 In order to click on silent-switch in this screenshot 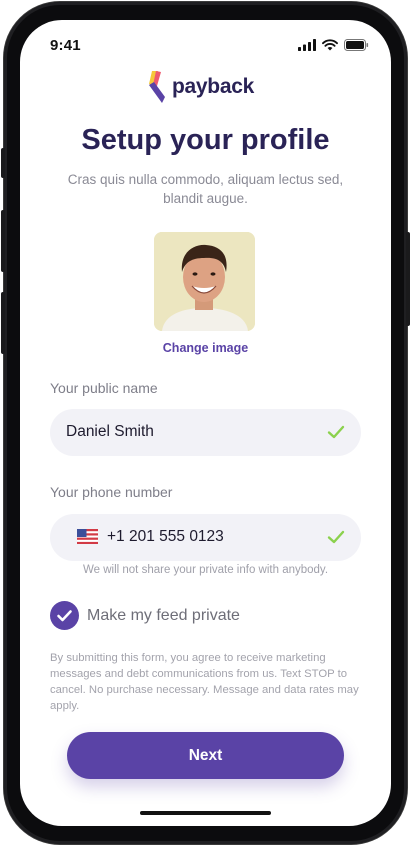, I will do `click(3, 163)`.